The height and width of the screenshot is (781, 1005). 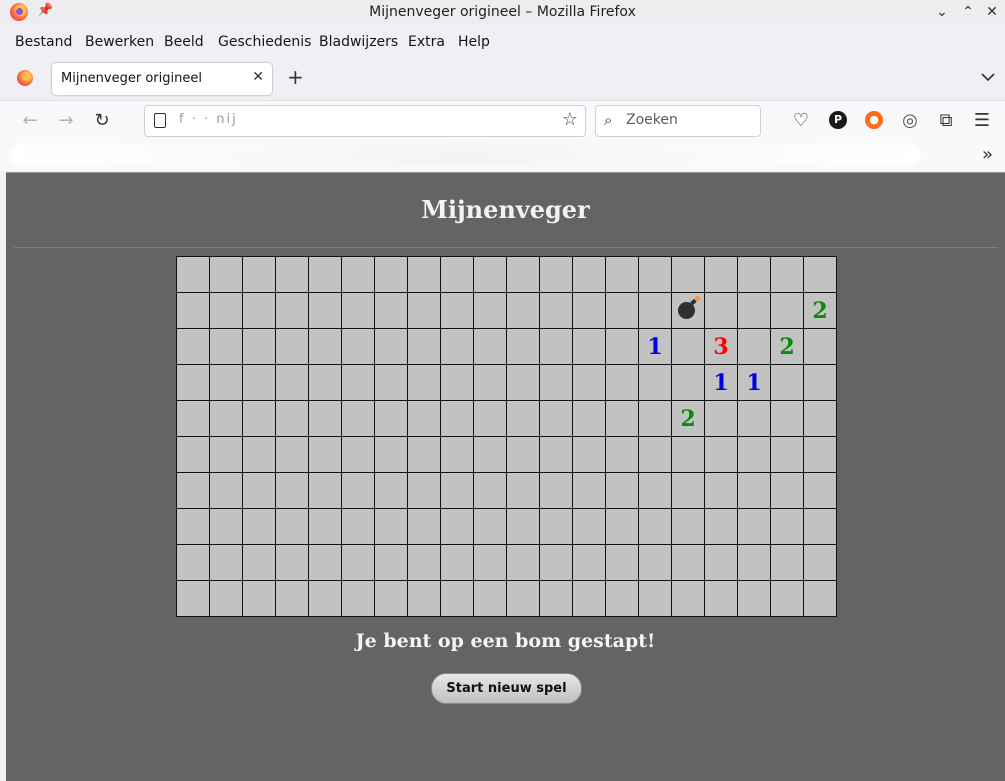 What do you see at coordinates (264, 42) in the screenshot?
I see `menu-geschiedenis: Geschiedenis` at bounding box center [264, 42].